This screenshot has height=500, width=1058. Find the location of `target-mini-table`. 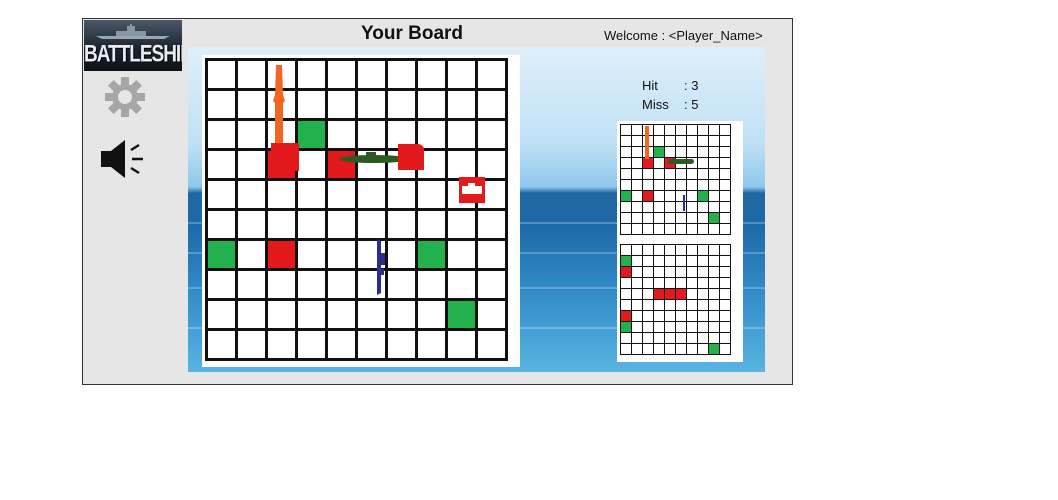

target-mini-table is located at coordinates (675, 299).